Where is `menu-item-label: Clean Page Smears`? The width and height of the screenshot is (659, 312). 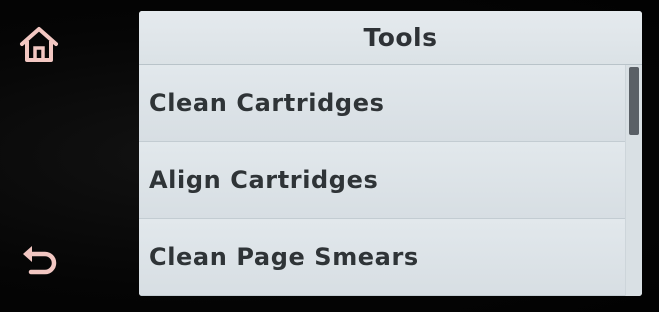 menu-item-label: Clean Page Smears is located at coordinates (284, 257).